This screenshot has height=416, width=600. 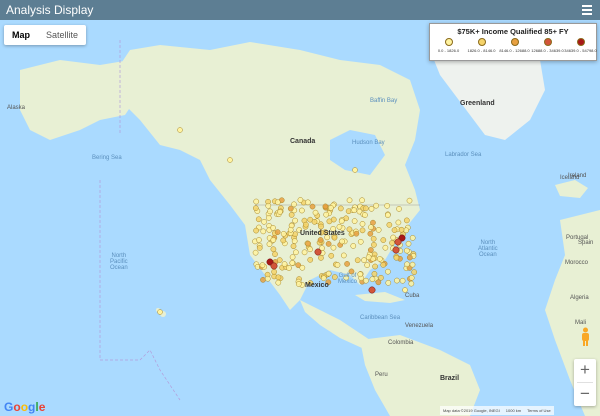 I want to click on legend-item: 34639.0 - 54798.0, so click(x=580, y=45).